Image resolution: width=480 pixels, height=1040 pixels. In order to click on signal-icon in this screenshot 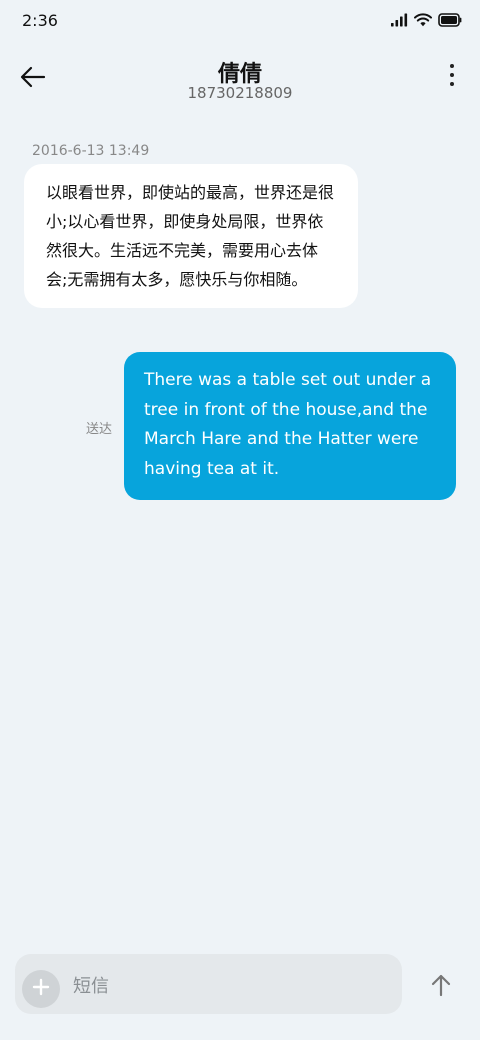, I will do `click(399, 21)`.